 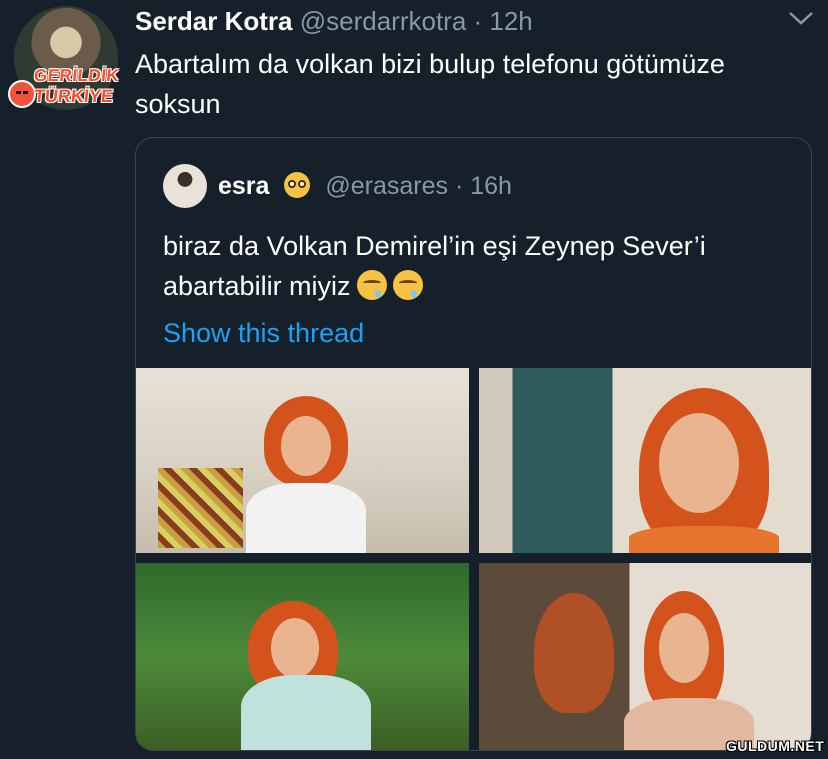 What do you see at coordinates (185, 186) in the screenshot?
I see `quoted-author-avatar` at bounding box center [185, 186].